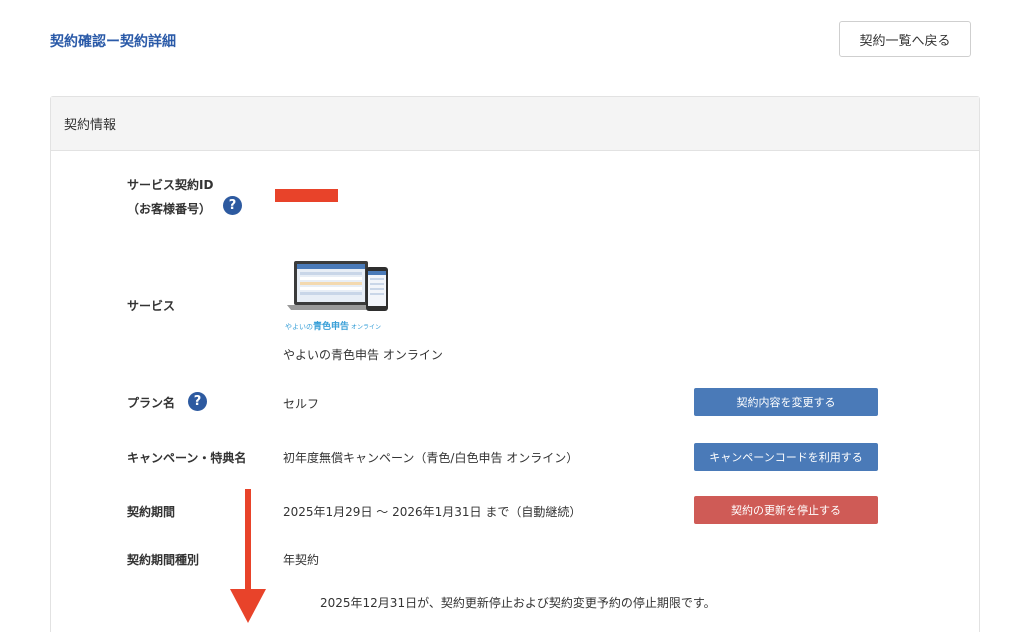 This screenshot has width=1024, height=632. Describe the element at coordinates (786, 402) in the screenshot. I see `change-contract-button: 契約内容を変更する` at that location.